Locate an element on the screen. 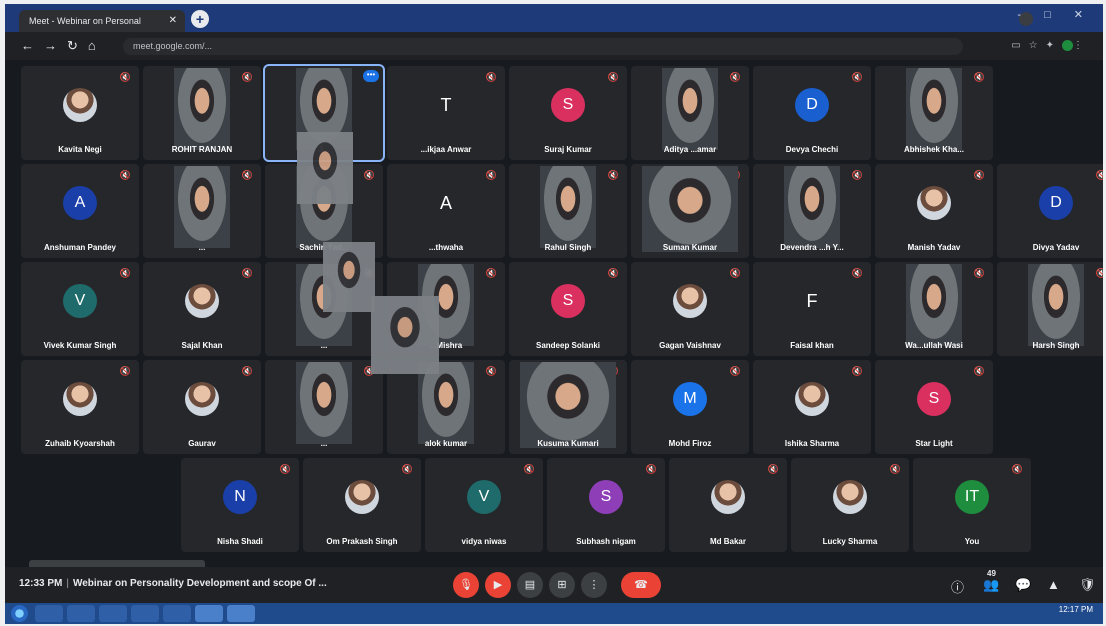 The width and height of the screenshot is (1106, 626). participant-tile: 🔇 Wa...ullah Wasi is located at coordinates (934, 309).